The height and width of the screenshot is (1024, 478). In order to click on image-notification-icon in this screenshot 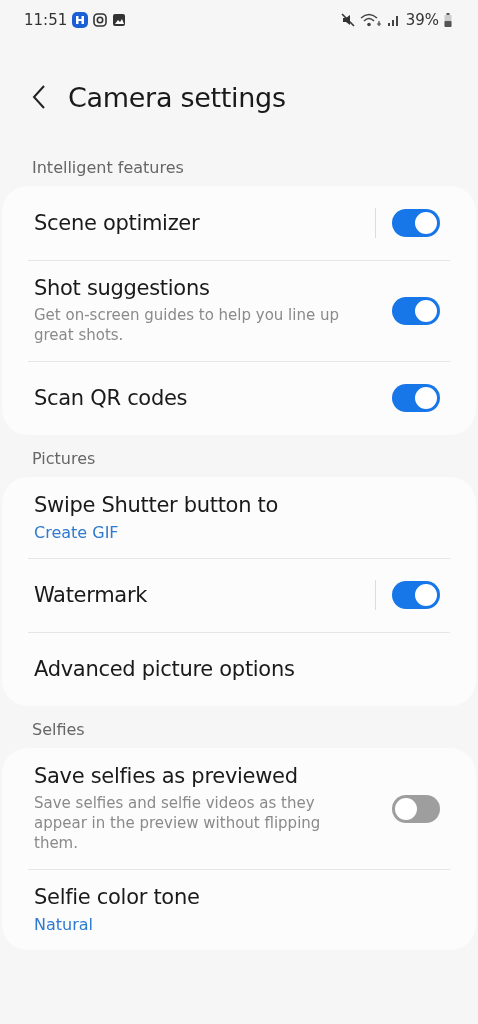, I will do `click(119, 20)`.